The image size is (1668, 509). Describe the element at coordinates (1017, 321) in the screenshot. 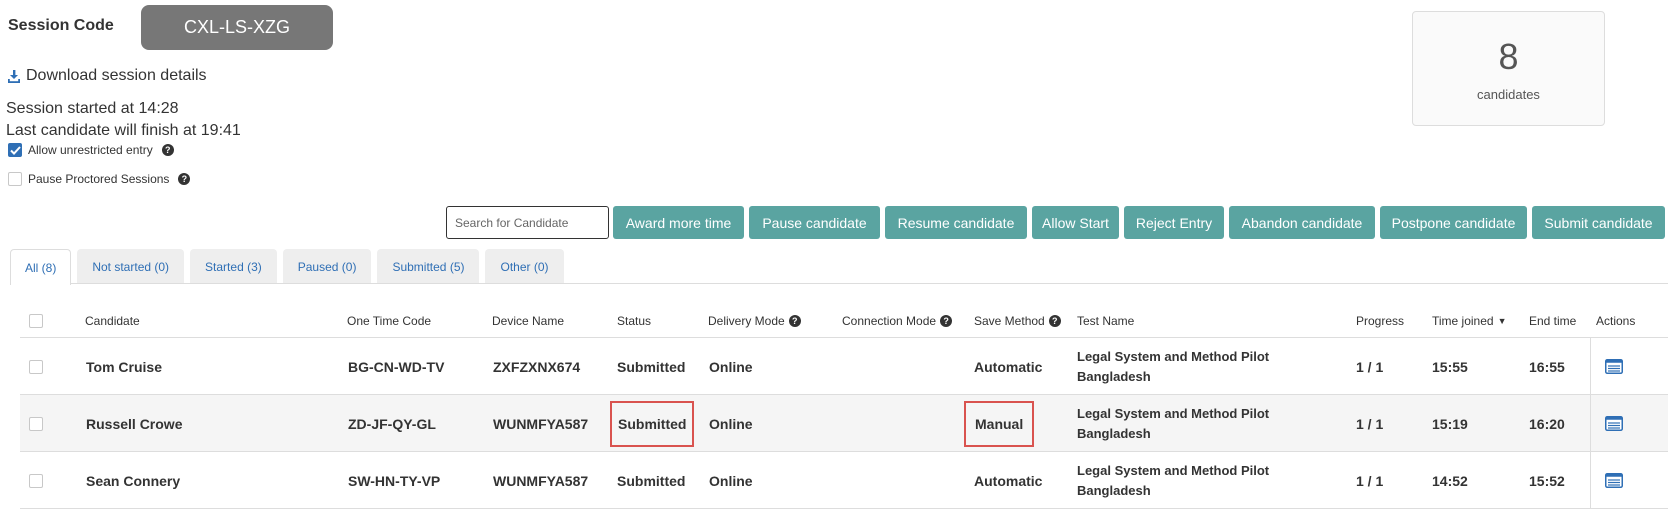

I see `col-save-method: Save Method ?` at that location.